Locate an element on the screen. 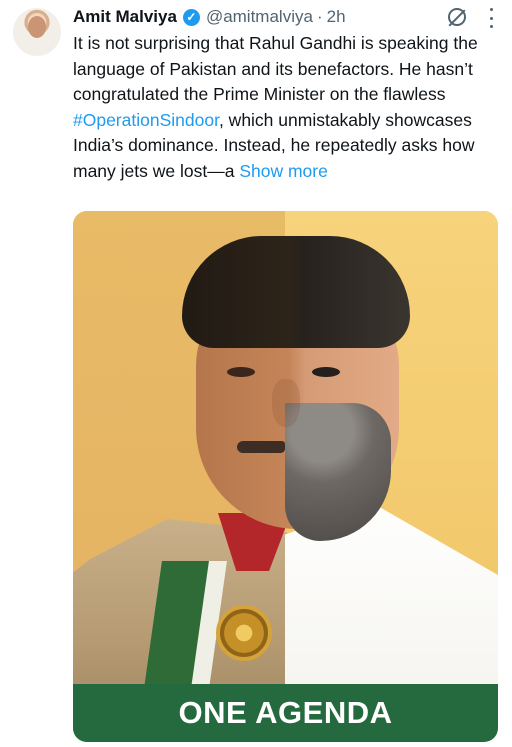 The width and height of the screenshot is (512, 747). grok-icon is located at coordinates (457, 17).